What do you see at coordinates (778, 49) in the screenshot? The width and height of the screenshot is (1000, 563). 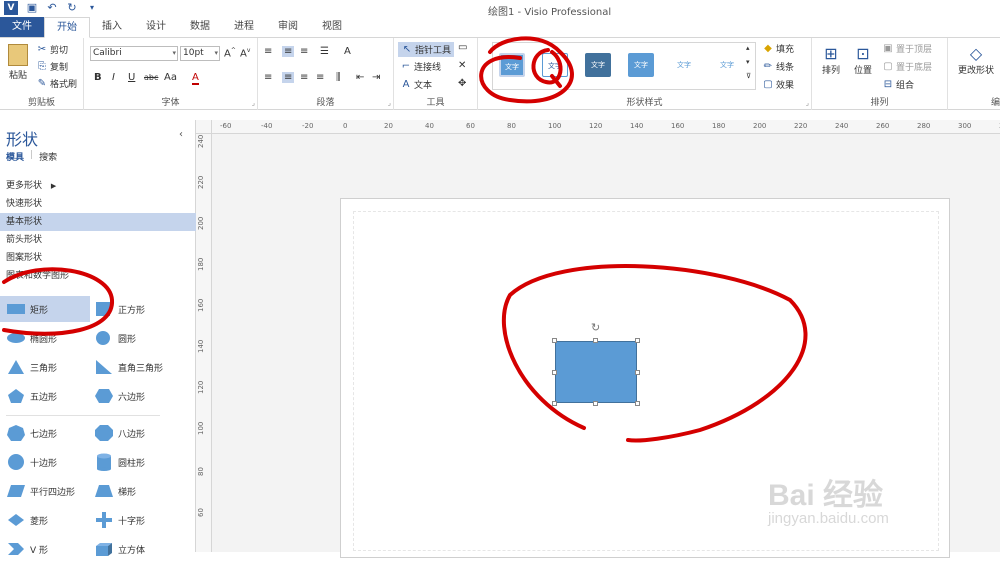 I see `fill-button: ◆ 填充` at bounding box center [778, 49].